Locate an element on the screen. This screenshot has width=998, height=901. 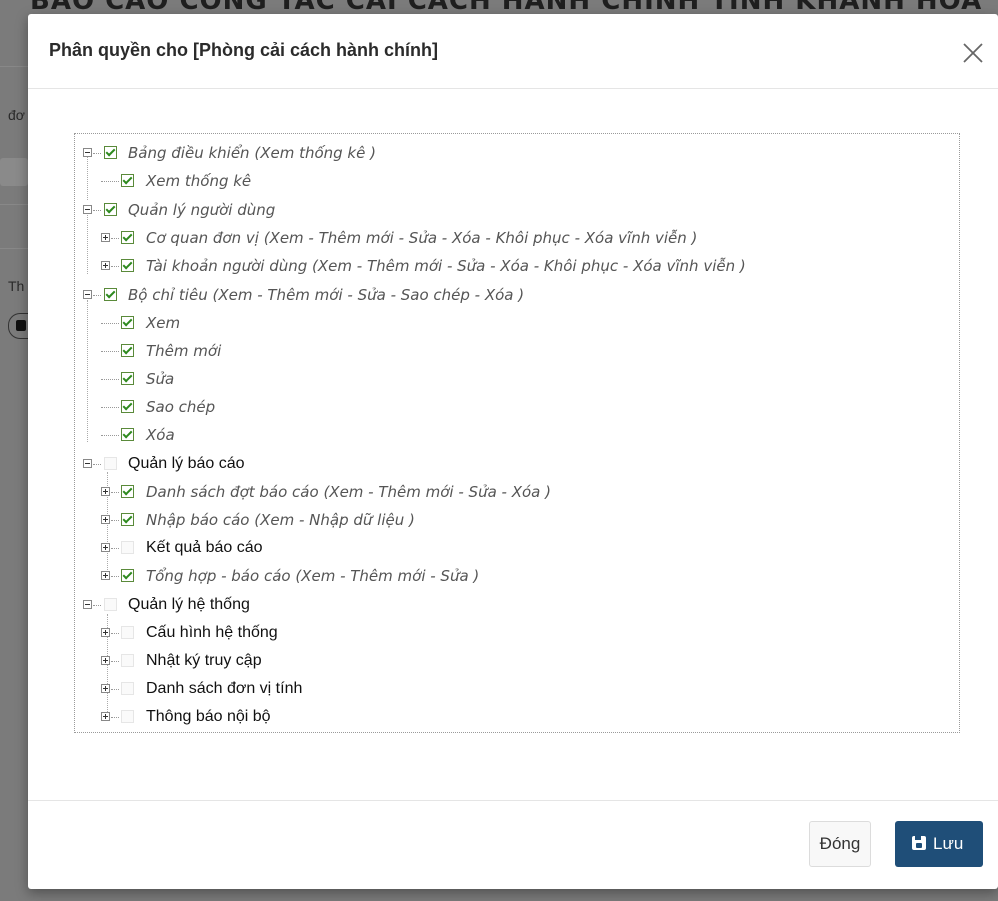
tree-node-internal-notices: Thông báo nội bộ is located at coordinates (515, 717).